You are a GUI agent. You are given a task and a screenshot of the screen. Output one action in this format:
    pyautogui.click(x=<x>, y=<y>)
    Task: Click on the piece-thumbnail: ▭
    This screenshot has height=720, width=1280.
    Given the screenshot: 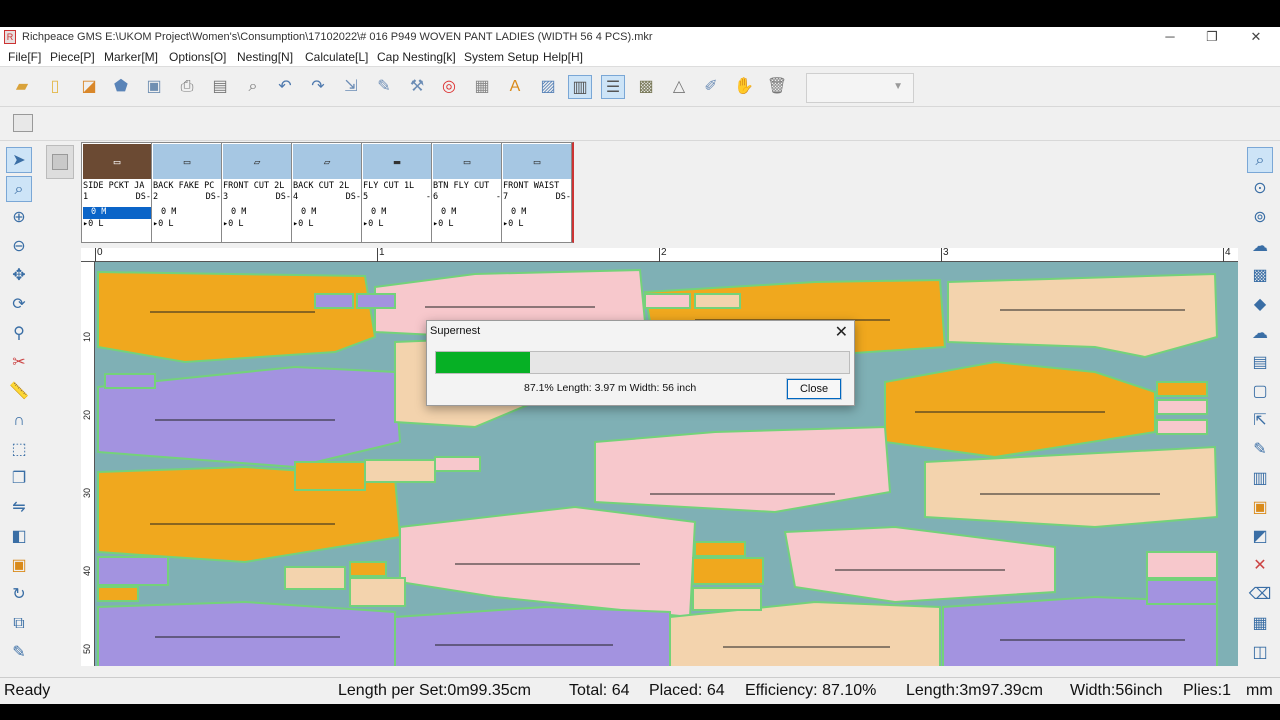 What is the action you would take?
    pyautogui.click(x=467, y=161)
    